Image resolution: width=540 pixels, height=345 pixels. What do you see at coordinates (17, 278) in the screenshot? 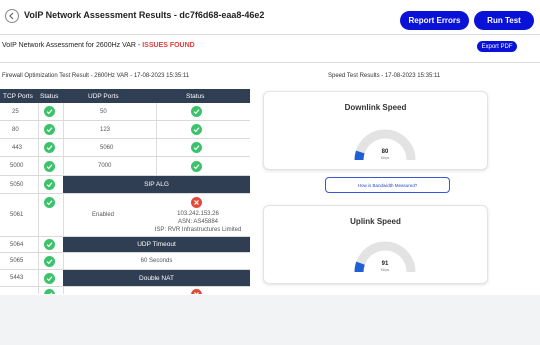
I see `tcp-port: 5443` at bounding box center [17, 278].